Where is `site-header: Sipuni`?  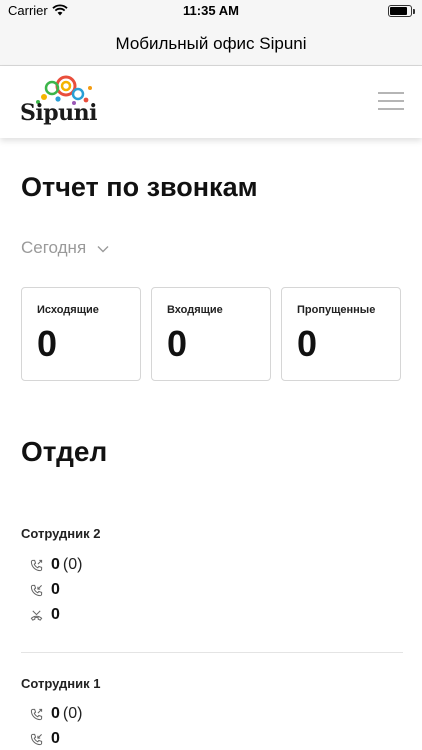 site-header: Sipuni is located at coordinates (211, 102).